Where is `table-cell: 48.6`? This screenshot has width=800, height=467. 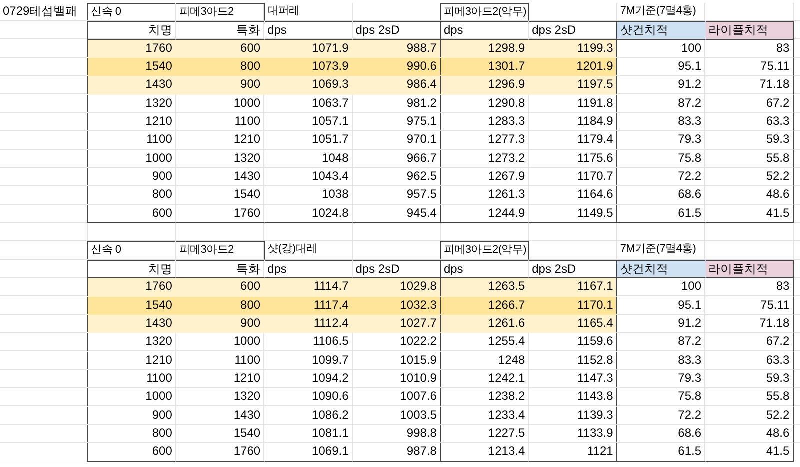 table-cell: 48.6 is located at coordinates (750, 434).